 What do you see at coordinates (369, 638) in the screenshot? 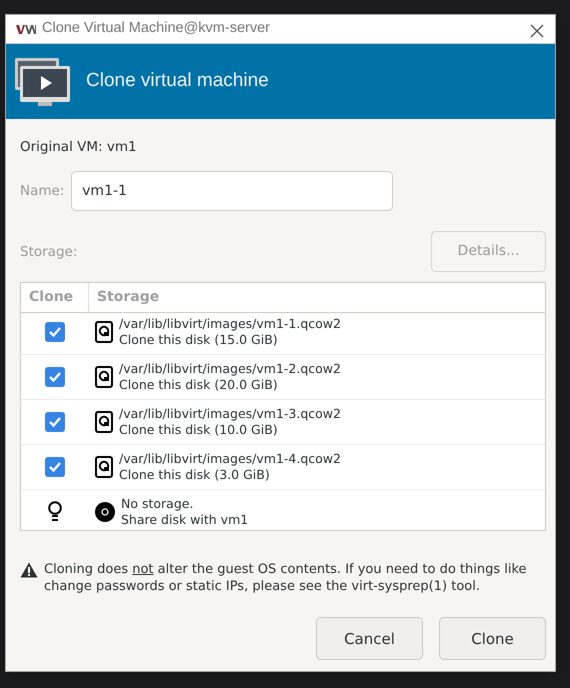
I see `dialog-button: Cancel` at bounding box center [369, 638].